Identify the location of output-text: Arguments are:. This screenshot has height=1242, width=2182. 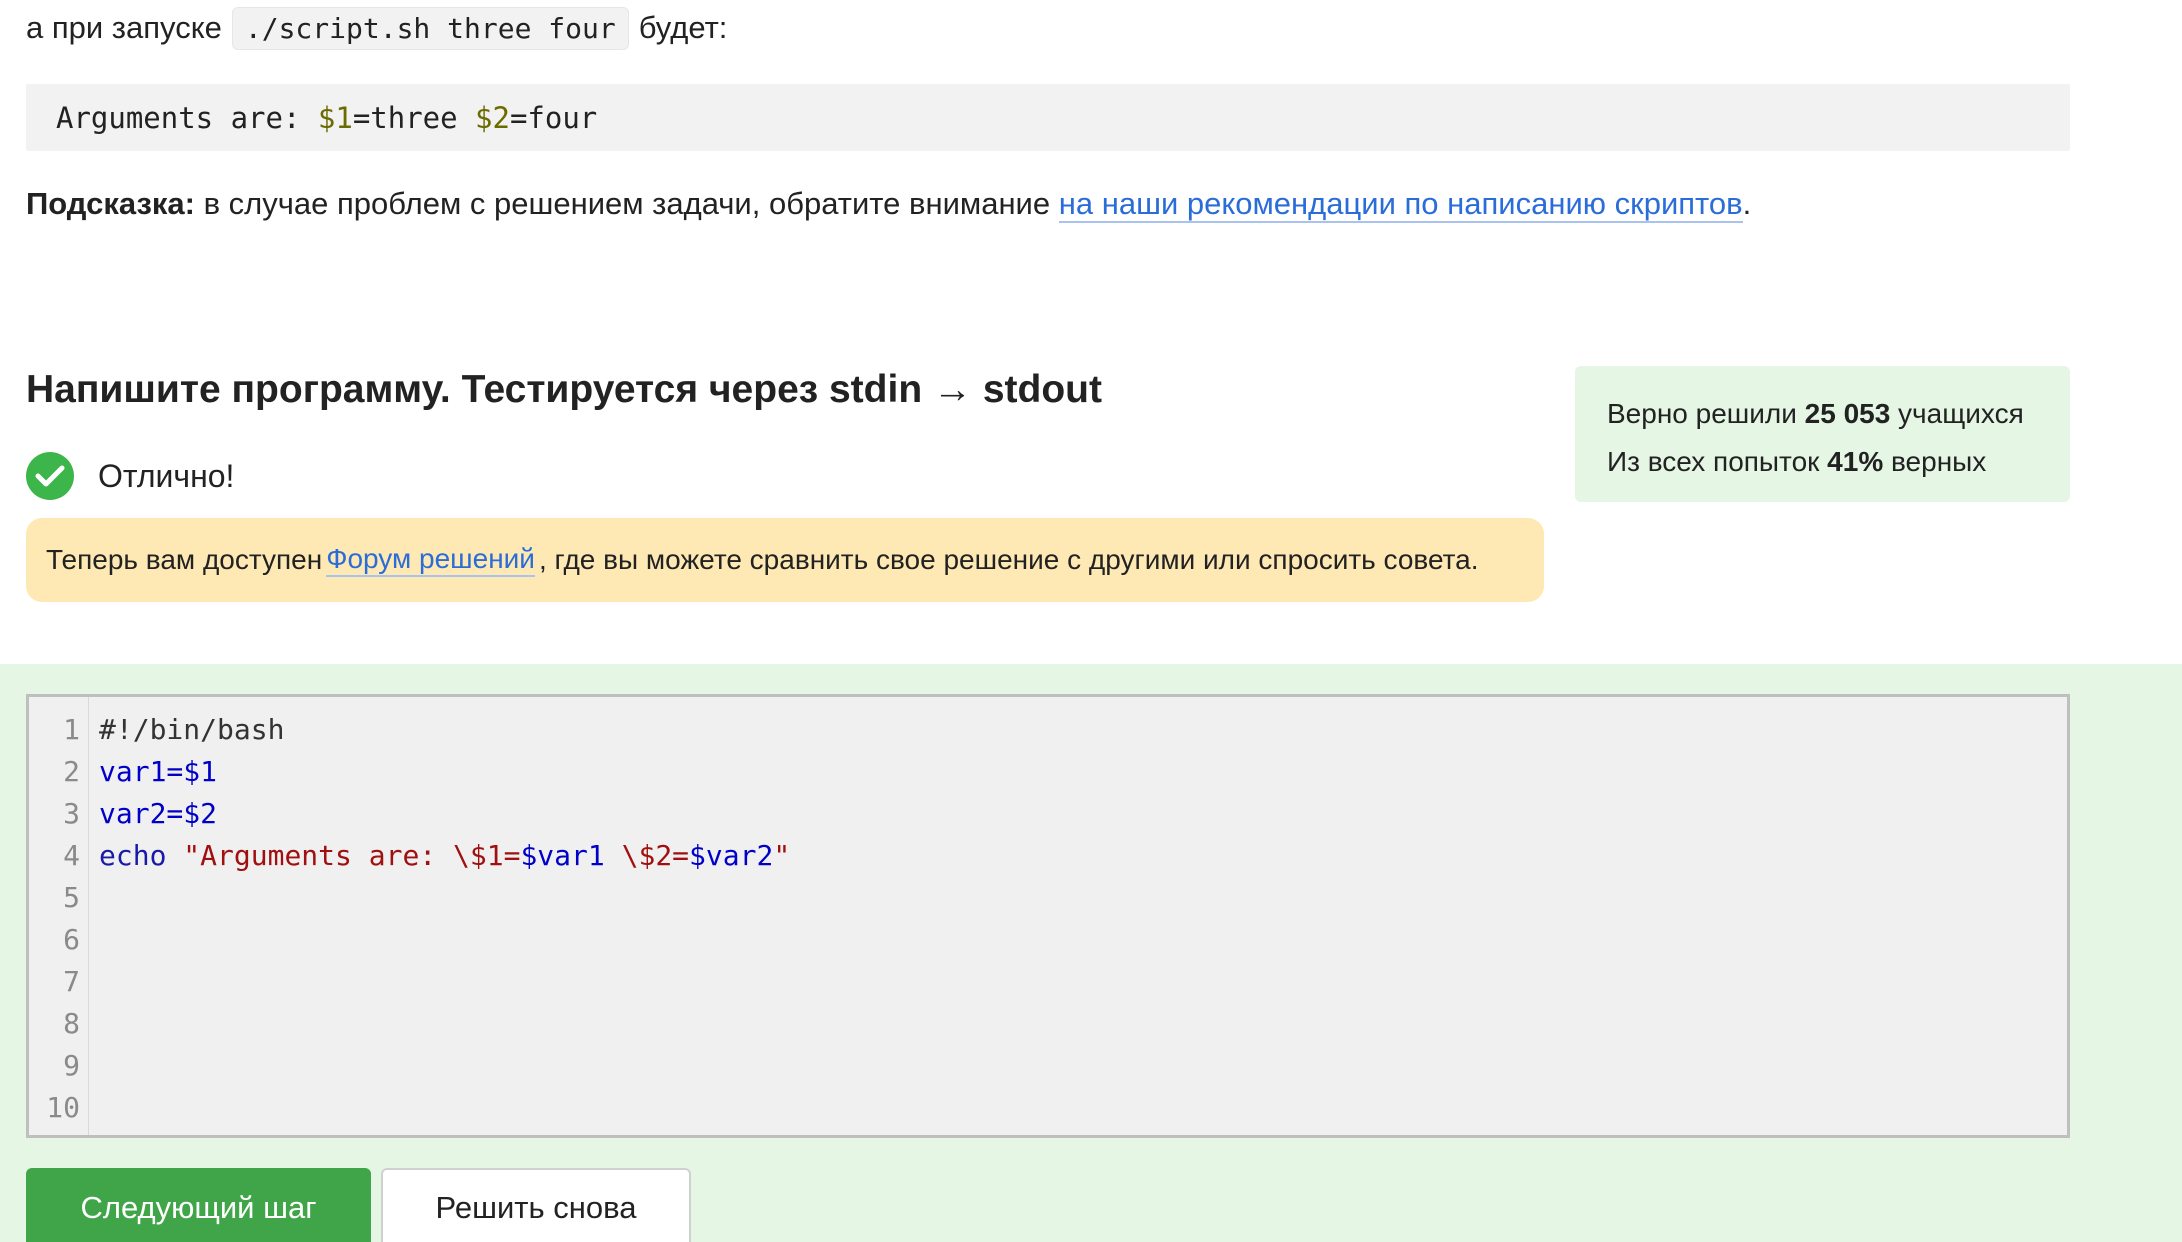
(187, 117).